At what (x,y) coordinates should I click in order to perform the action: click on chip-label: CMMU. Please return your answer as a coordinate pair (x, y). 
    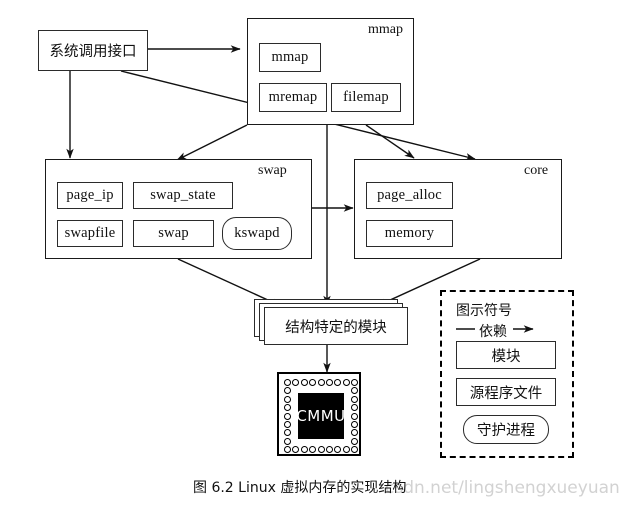
    Looking at the image, I should click on (321, 416).